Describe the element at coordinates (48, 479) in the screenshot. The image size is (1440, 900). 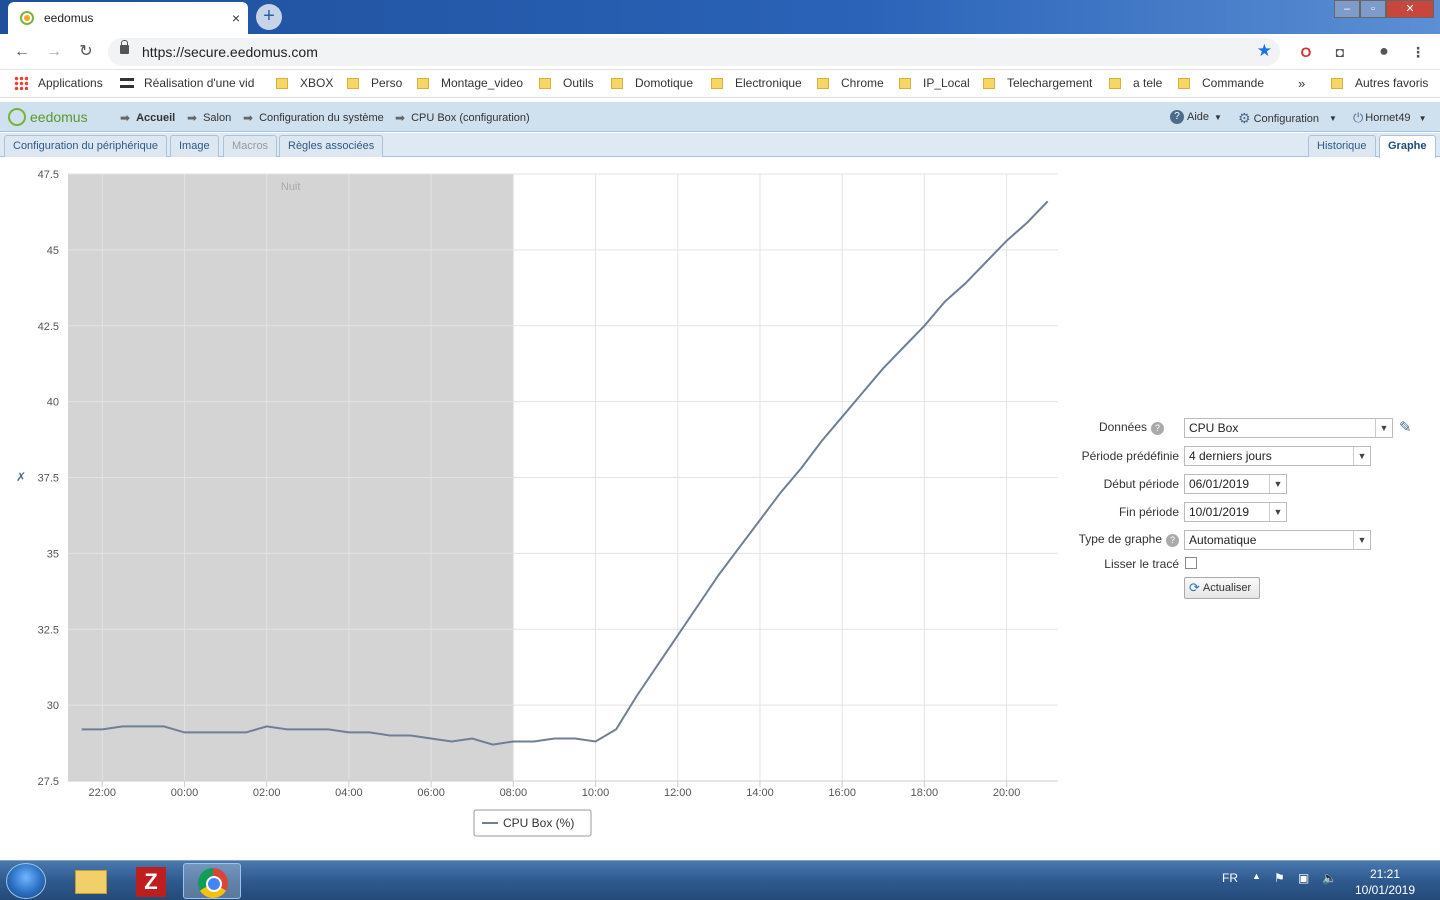
I see `y-tick-label: 37.5` at that location.